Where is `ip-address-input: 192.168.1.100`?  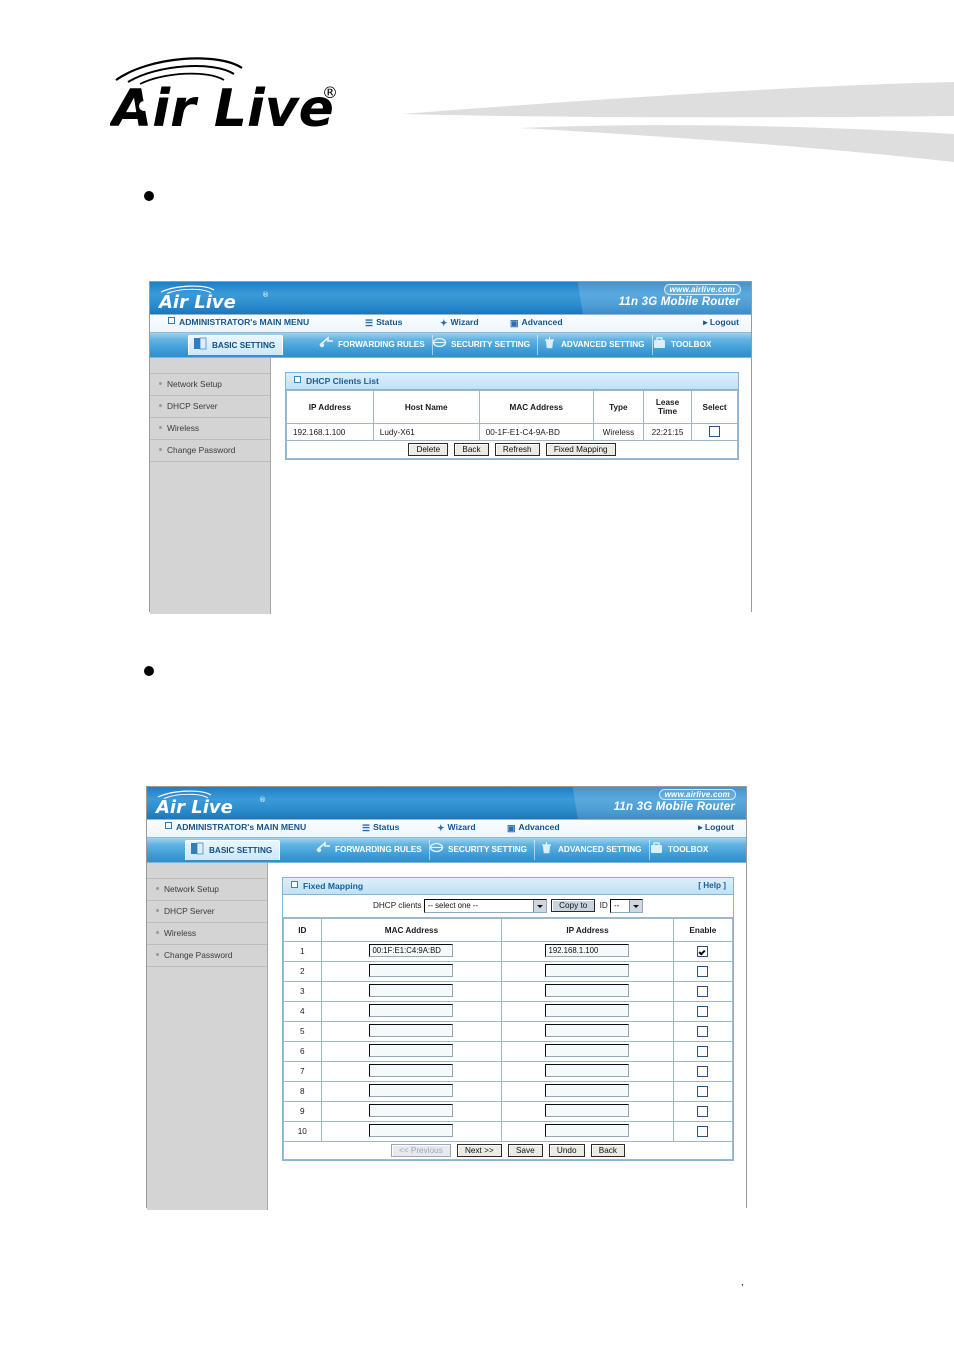 ip-address-input: 192.168.1.100 is located at coordinates (587, 950).